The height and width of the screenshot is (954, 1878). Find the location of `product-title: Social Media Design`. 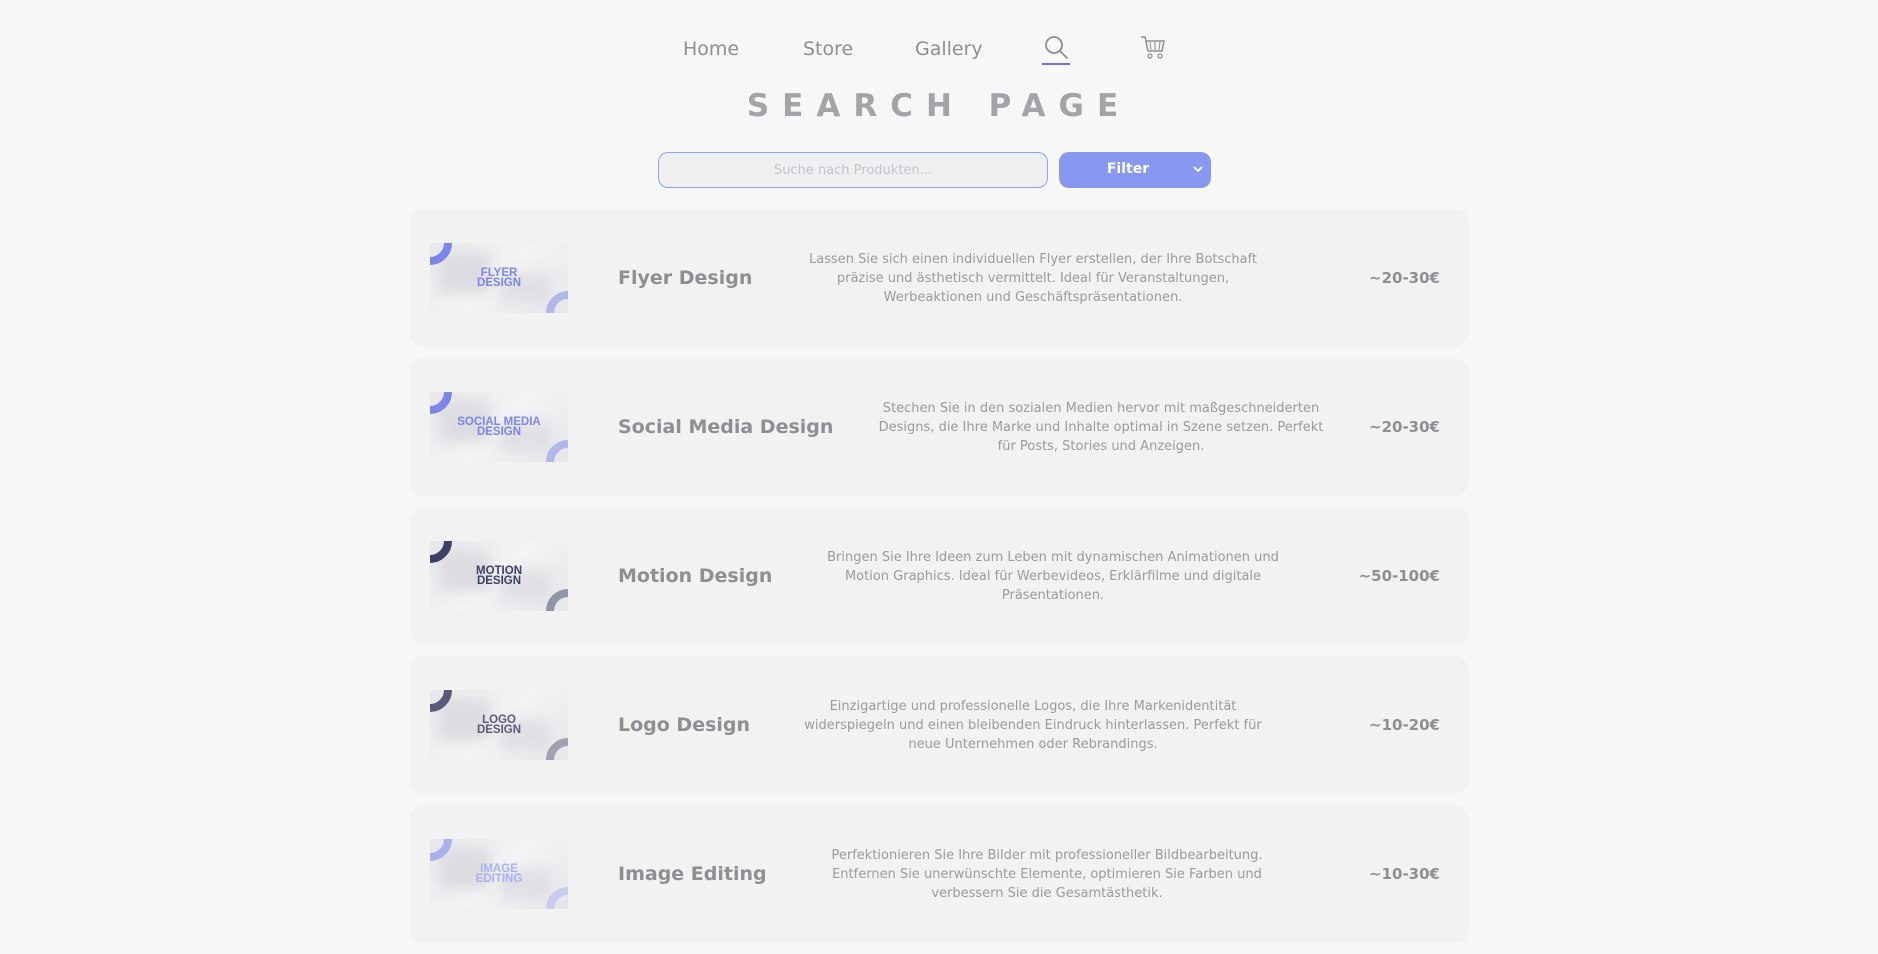

product-title: Social Media Design is located at coordinates (726, 427).